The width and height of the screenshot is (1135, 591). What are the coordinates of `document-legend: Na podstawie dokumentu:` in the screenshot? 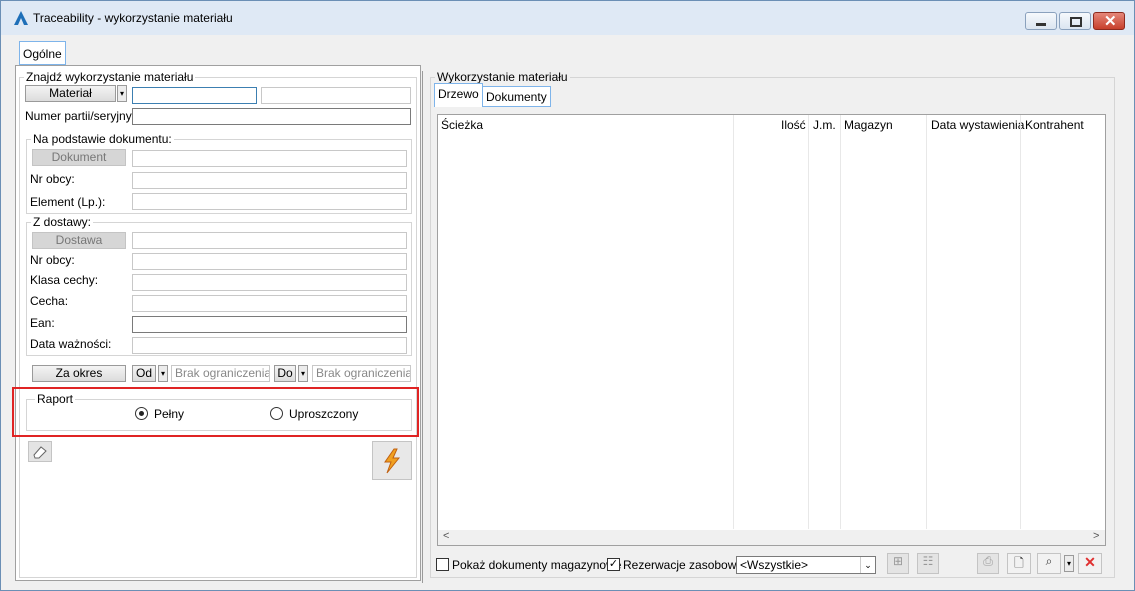 It's located at (102, 139).